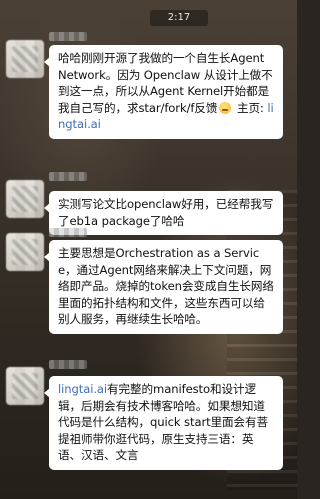 The image size is (320, 499). What do you see at coordinates (225, 107) in the screenshot?
I see `sweat-smile-icon` at bounding box center [225, 107].